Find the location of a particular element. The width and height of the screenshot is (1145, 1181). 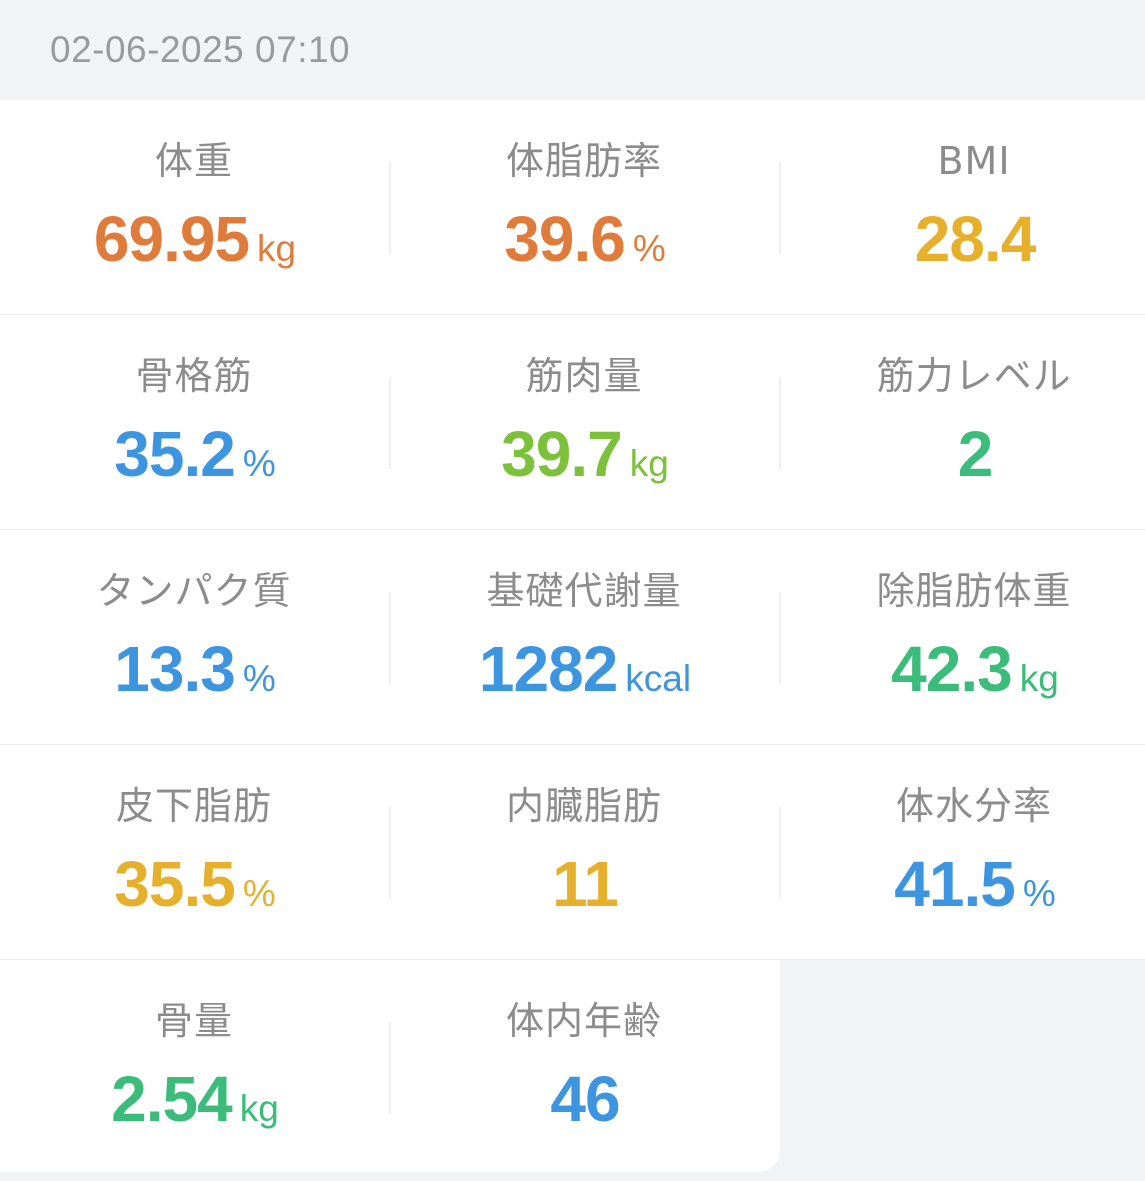

record-header: 02-06-2025 07:10 is located at coordinates (572, 50).